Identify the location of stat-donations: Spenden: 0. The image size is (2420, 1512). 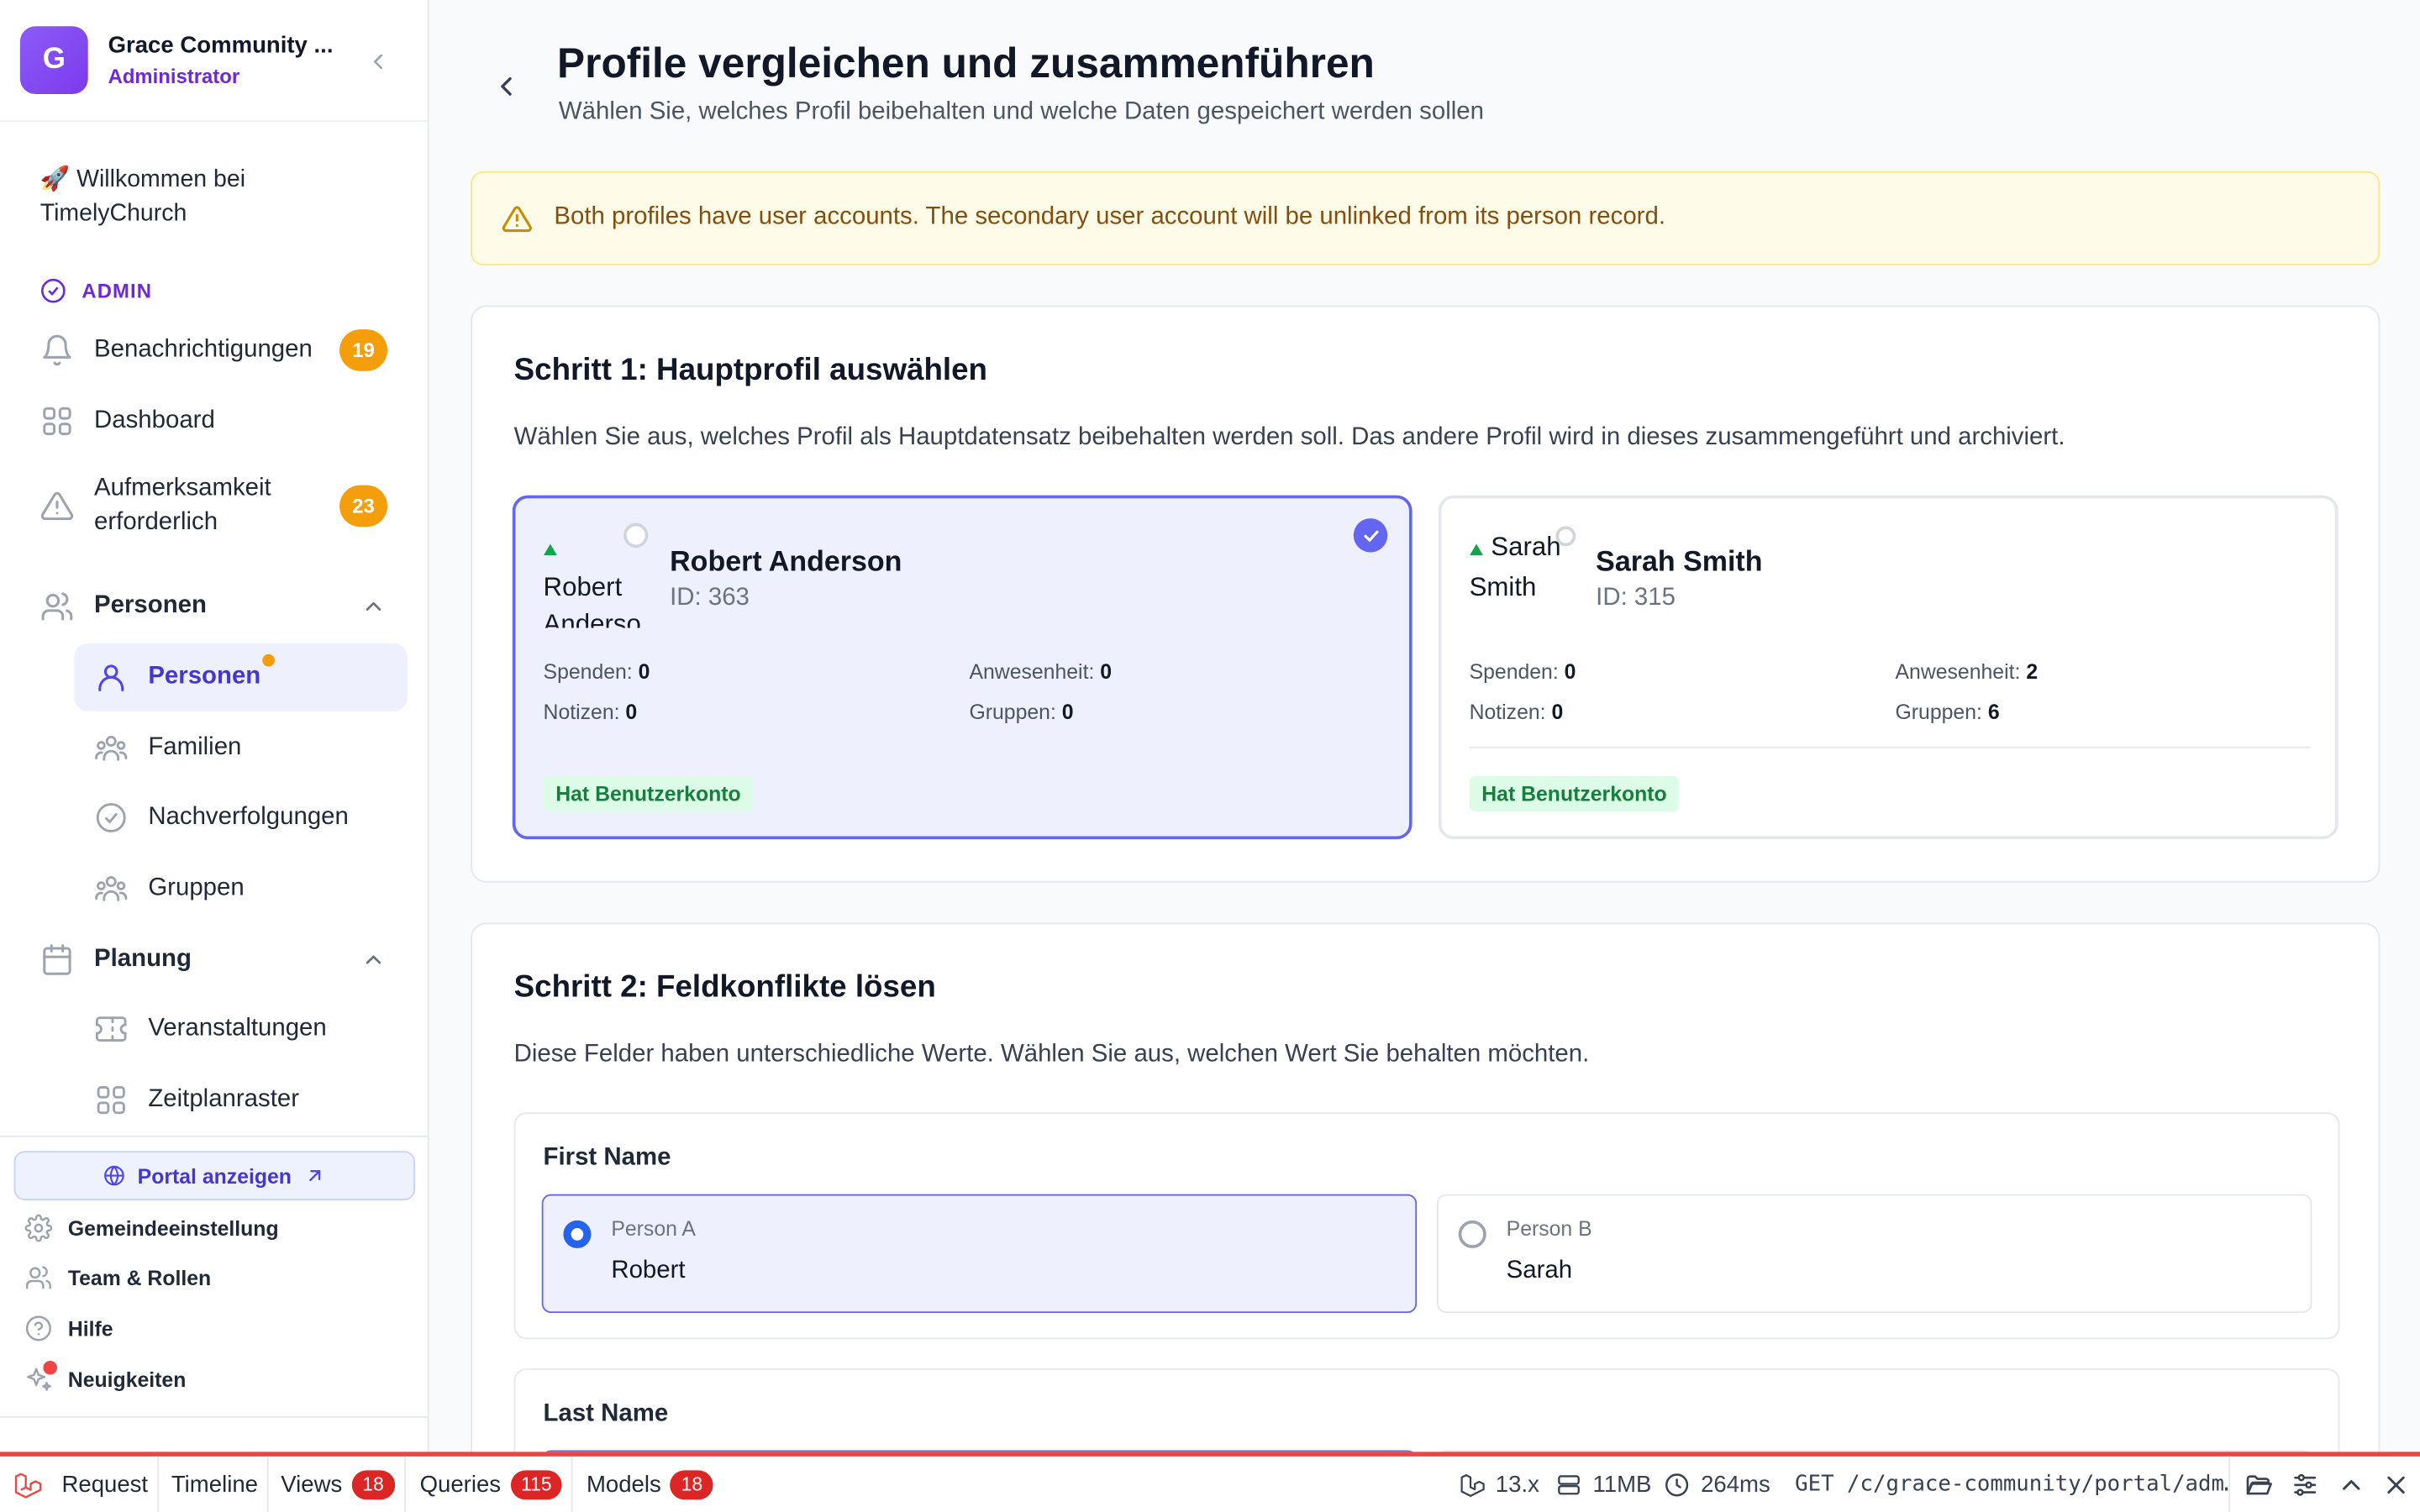
(597, 672).